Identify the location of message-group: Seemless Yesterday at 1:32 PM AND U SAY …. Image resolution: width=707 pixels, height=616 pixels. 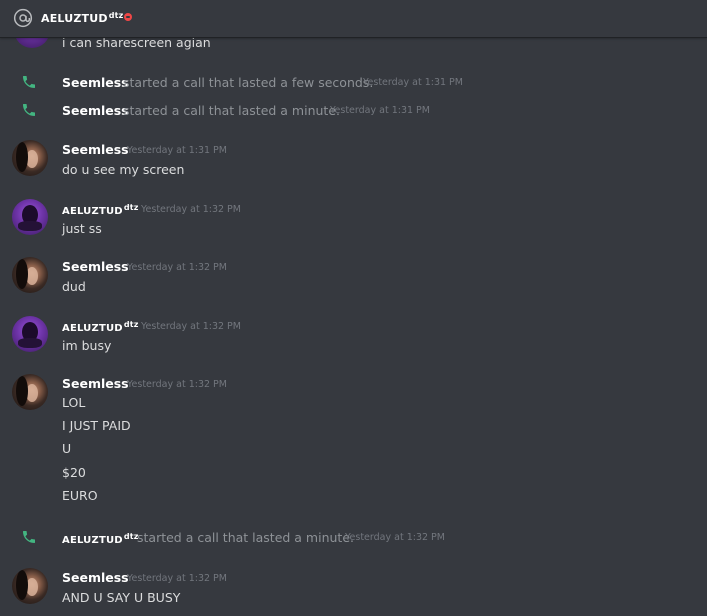
(353, 590).